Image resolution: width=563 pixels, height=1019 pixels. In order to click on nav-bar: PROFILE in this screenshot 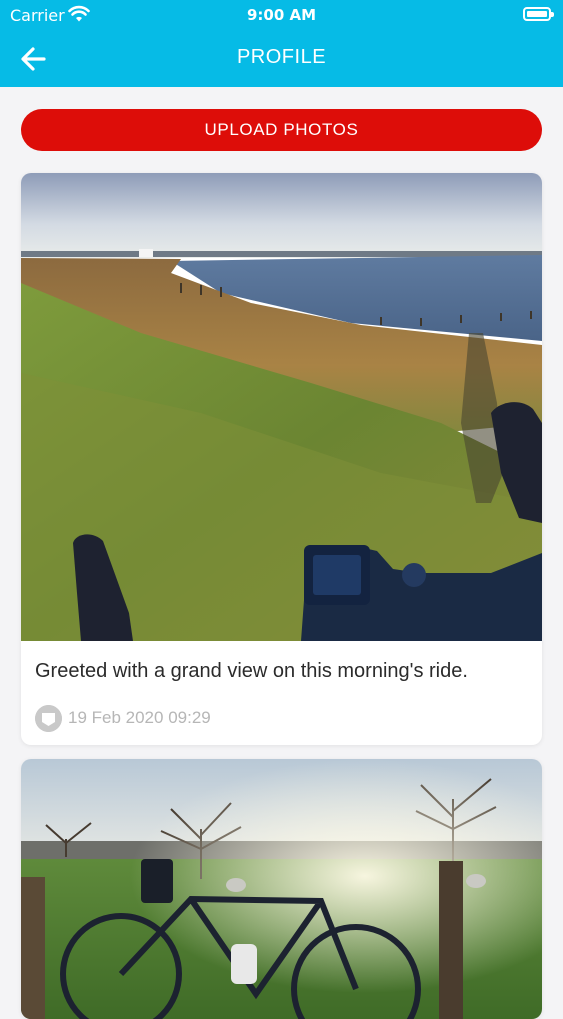, I will do `click(281, 58)`.